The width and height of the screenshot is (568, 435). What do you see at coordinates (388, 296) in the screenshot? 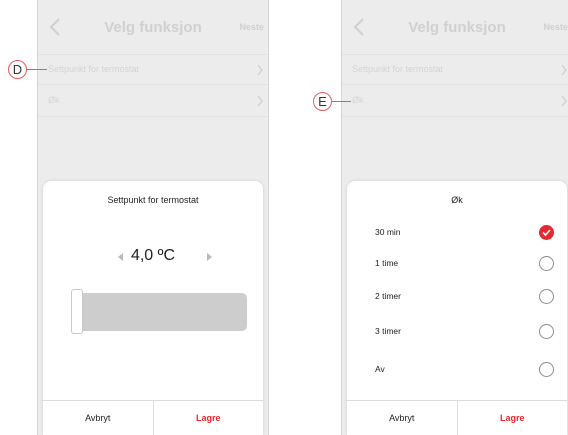
I see `option-label: 2 timer` at bounding box center [388, 296].